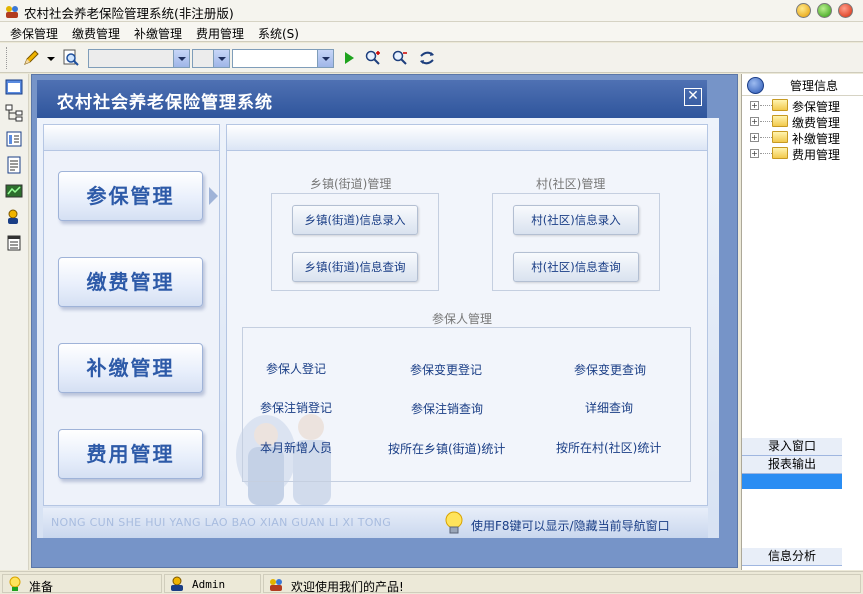  I want to click on change-query-link: 参保变更查询, so click(610, 369).